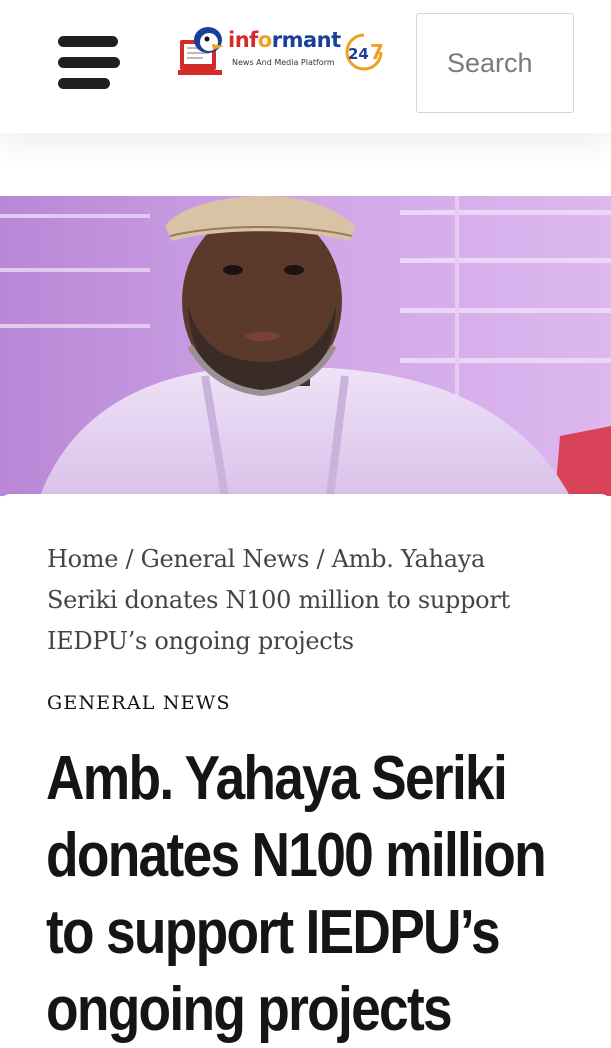 This screenshot has height=1048, width=611. Describe the element at coordinates (273, 932) in the screenshot. I see `article-title-line: to support IEDPU’s` at that location.